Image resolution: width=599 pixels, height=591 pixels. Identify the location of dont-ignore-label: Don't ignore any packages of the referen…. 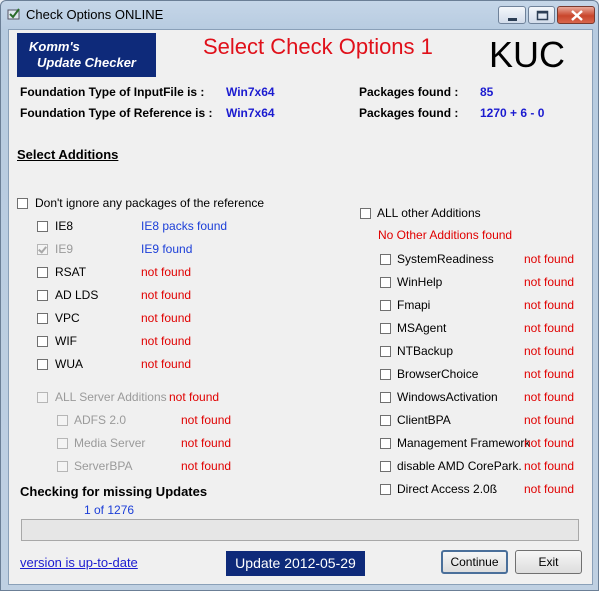
(150, 203).